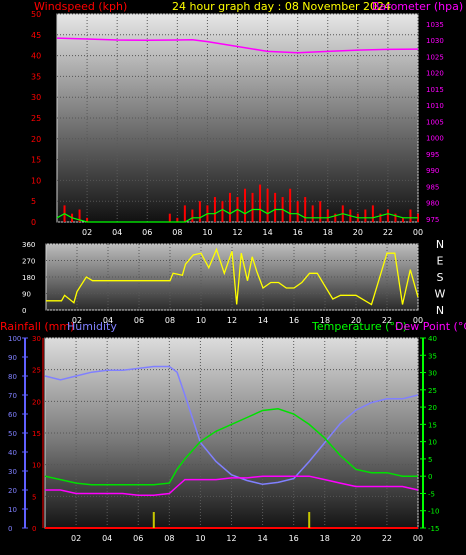  Describe the element at coordinates (432, 374) in the screenshot. I see `temp-tick-label: 30` at that location.